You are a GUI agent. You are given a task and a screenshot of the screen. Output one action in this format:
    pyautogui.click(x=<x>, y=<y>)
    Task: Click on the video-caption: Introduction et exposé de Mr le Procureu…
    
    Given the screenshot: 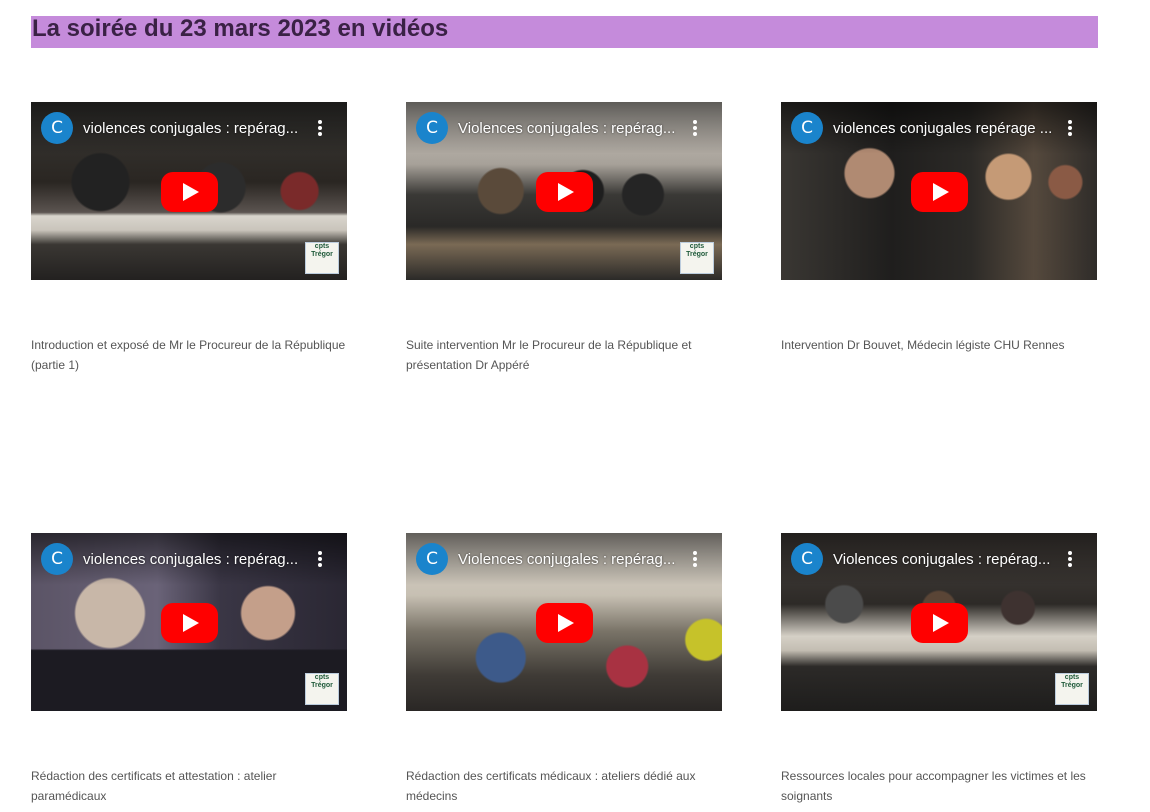 What is the action you would take?
    pyautogui.click(x=188, y=355)
    